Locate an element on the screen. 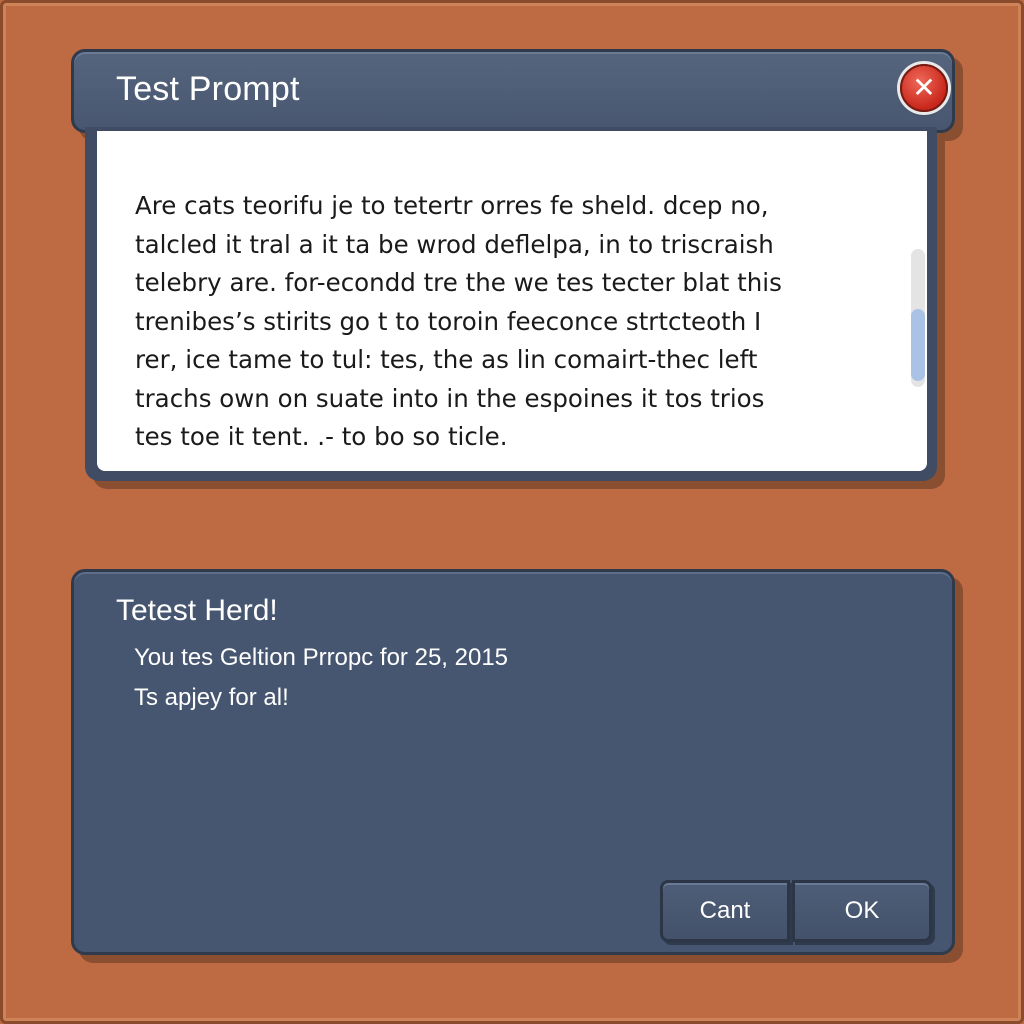 Image resolution: width=1024 pixels, height=1024 pixels. close-icon: ✕ is located at coordinates (924, 88).